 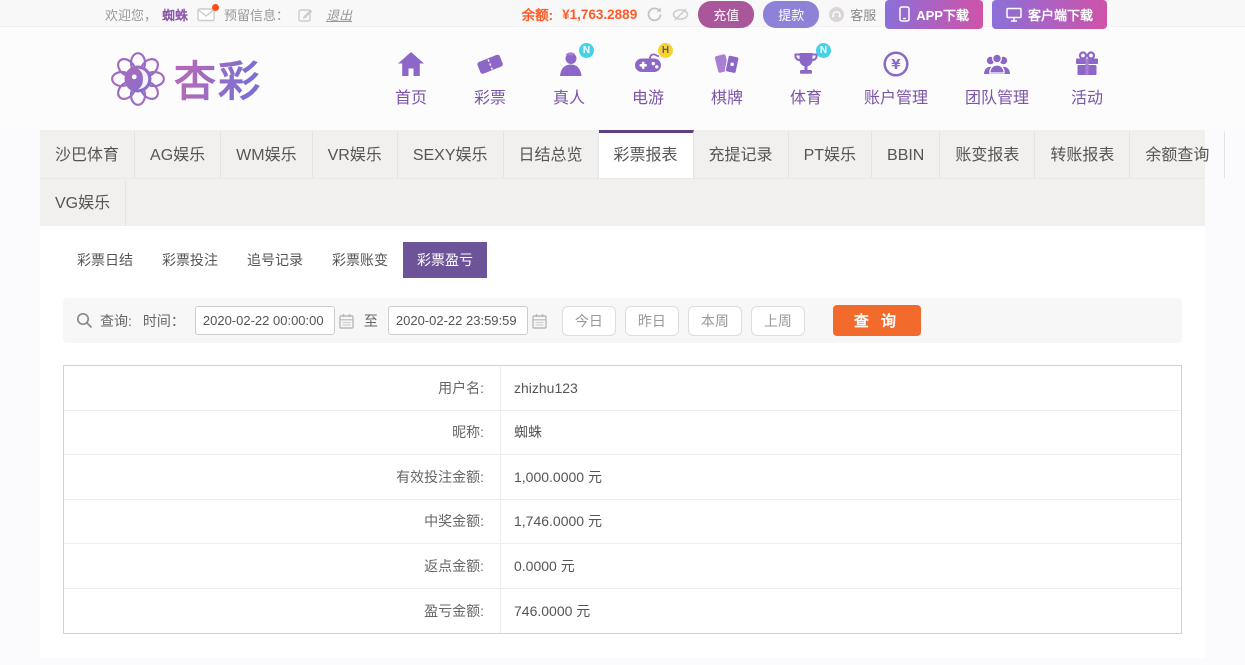 I want to click on row-label: 有效投注金额:, so click(x=282, y=477).